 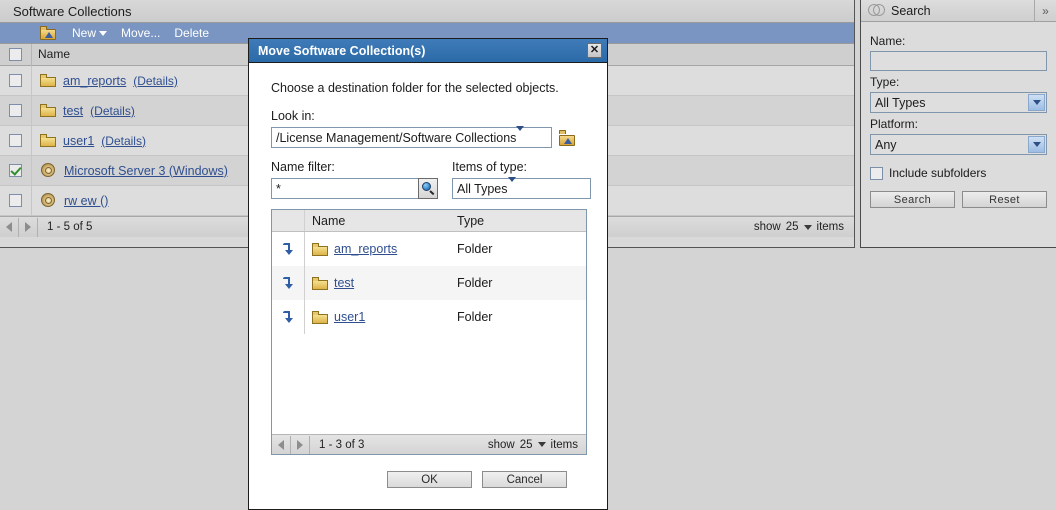 I want to click on row-name-link: rw ew (), so click(x=86, y=201).